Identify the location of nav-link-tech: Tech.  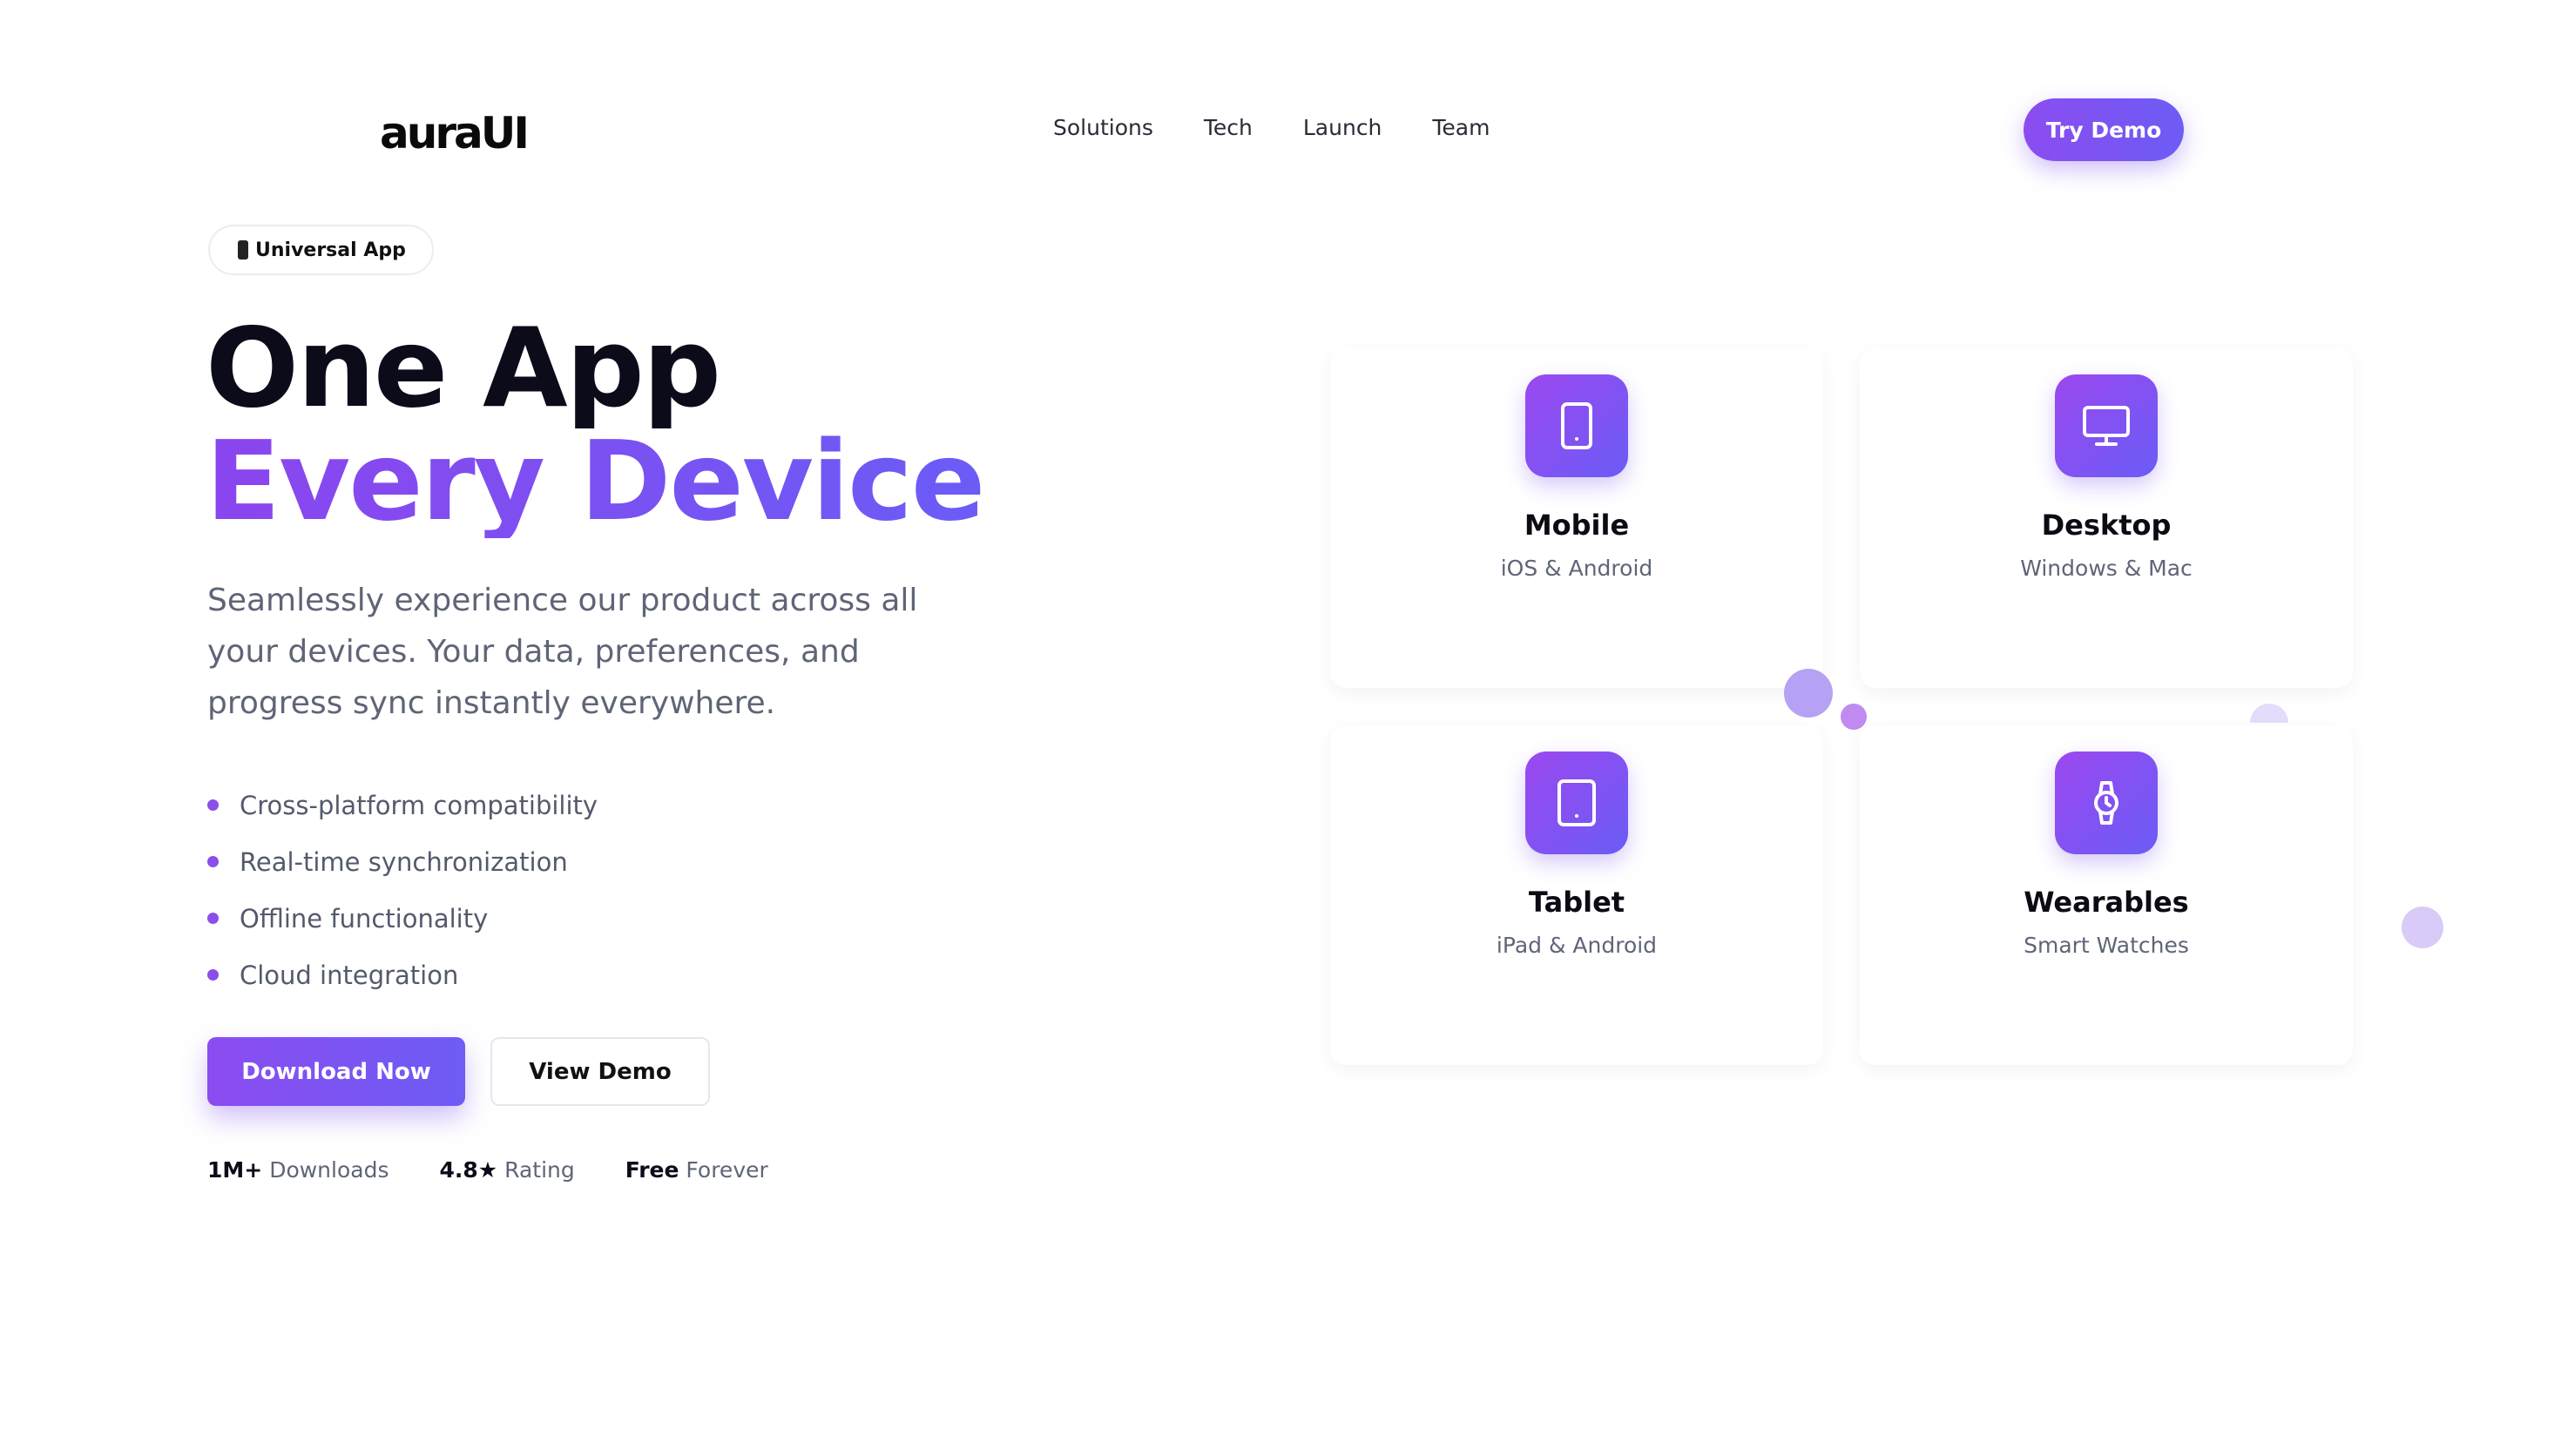
(1228, 127).